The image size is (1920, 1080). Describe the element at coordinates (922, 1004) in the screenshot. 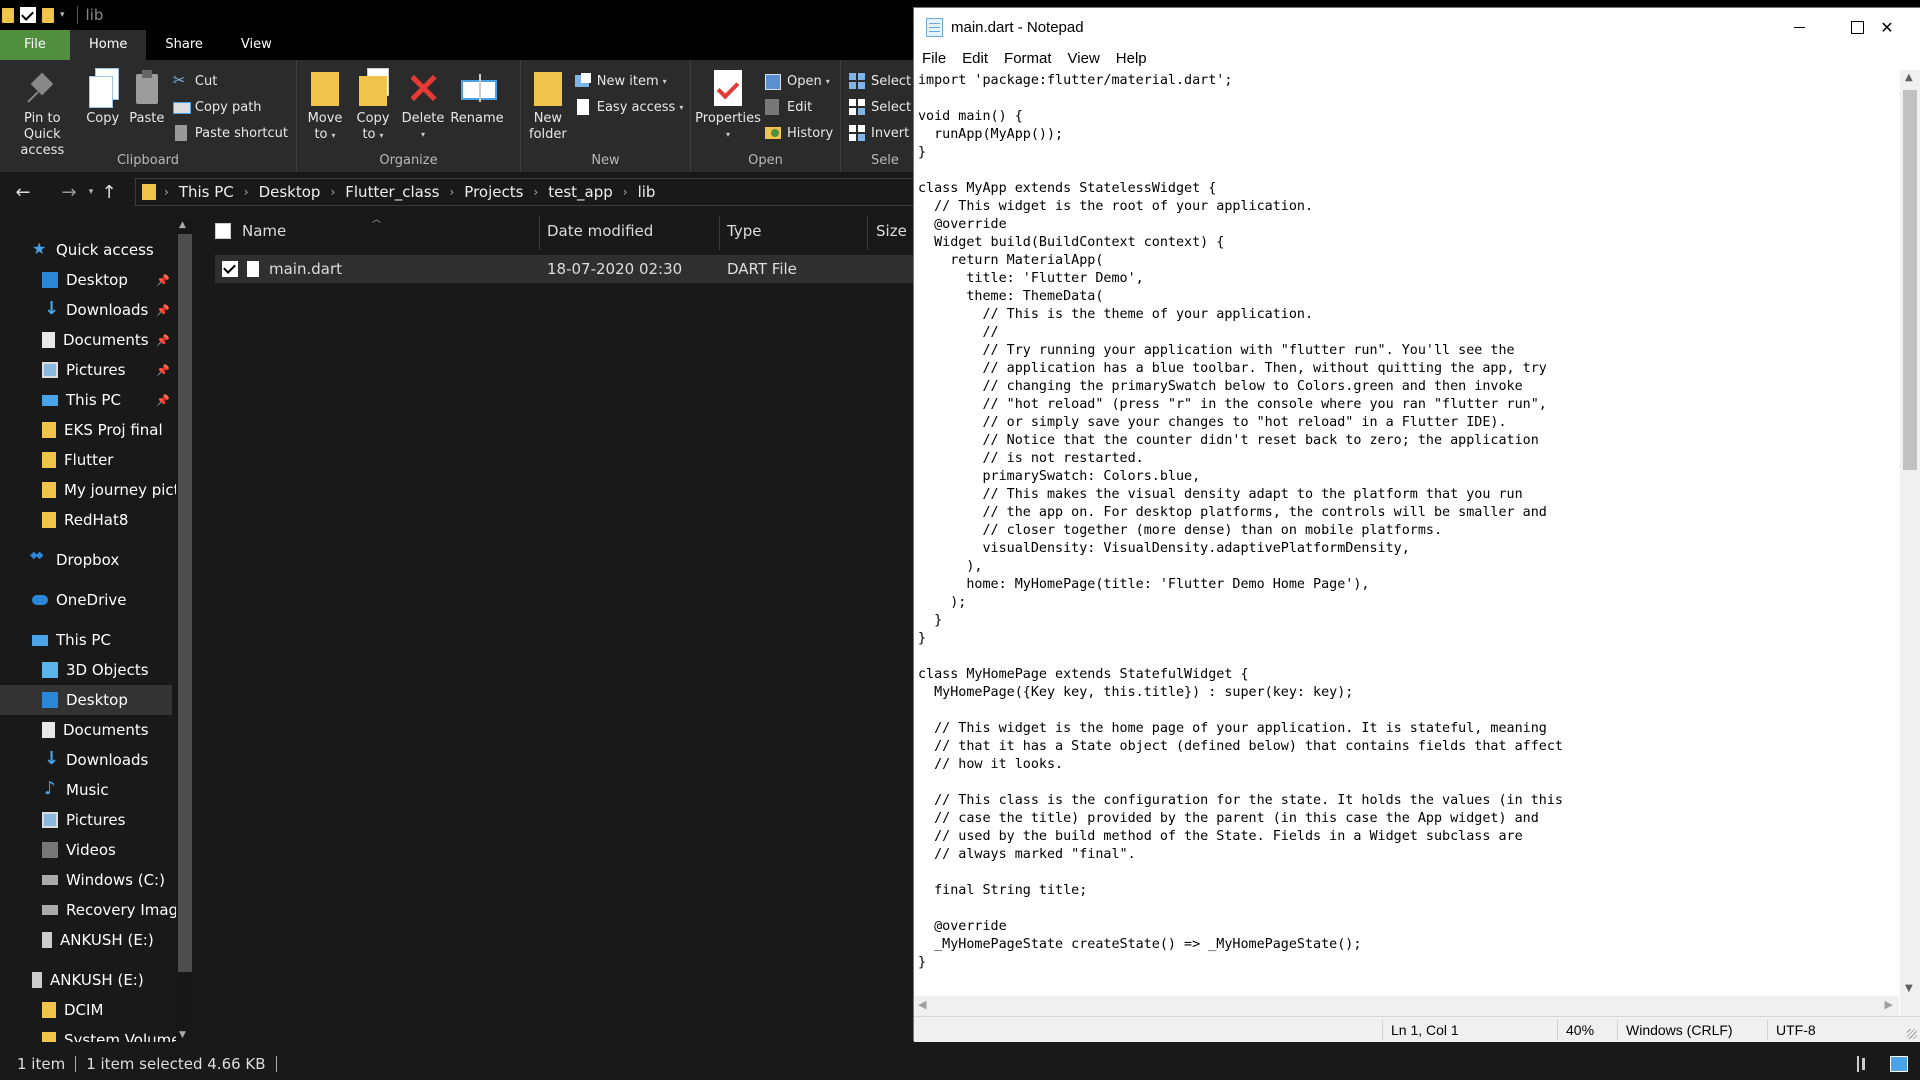

I see `scroll-left-arrow-icon: ◀` at that location.